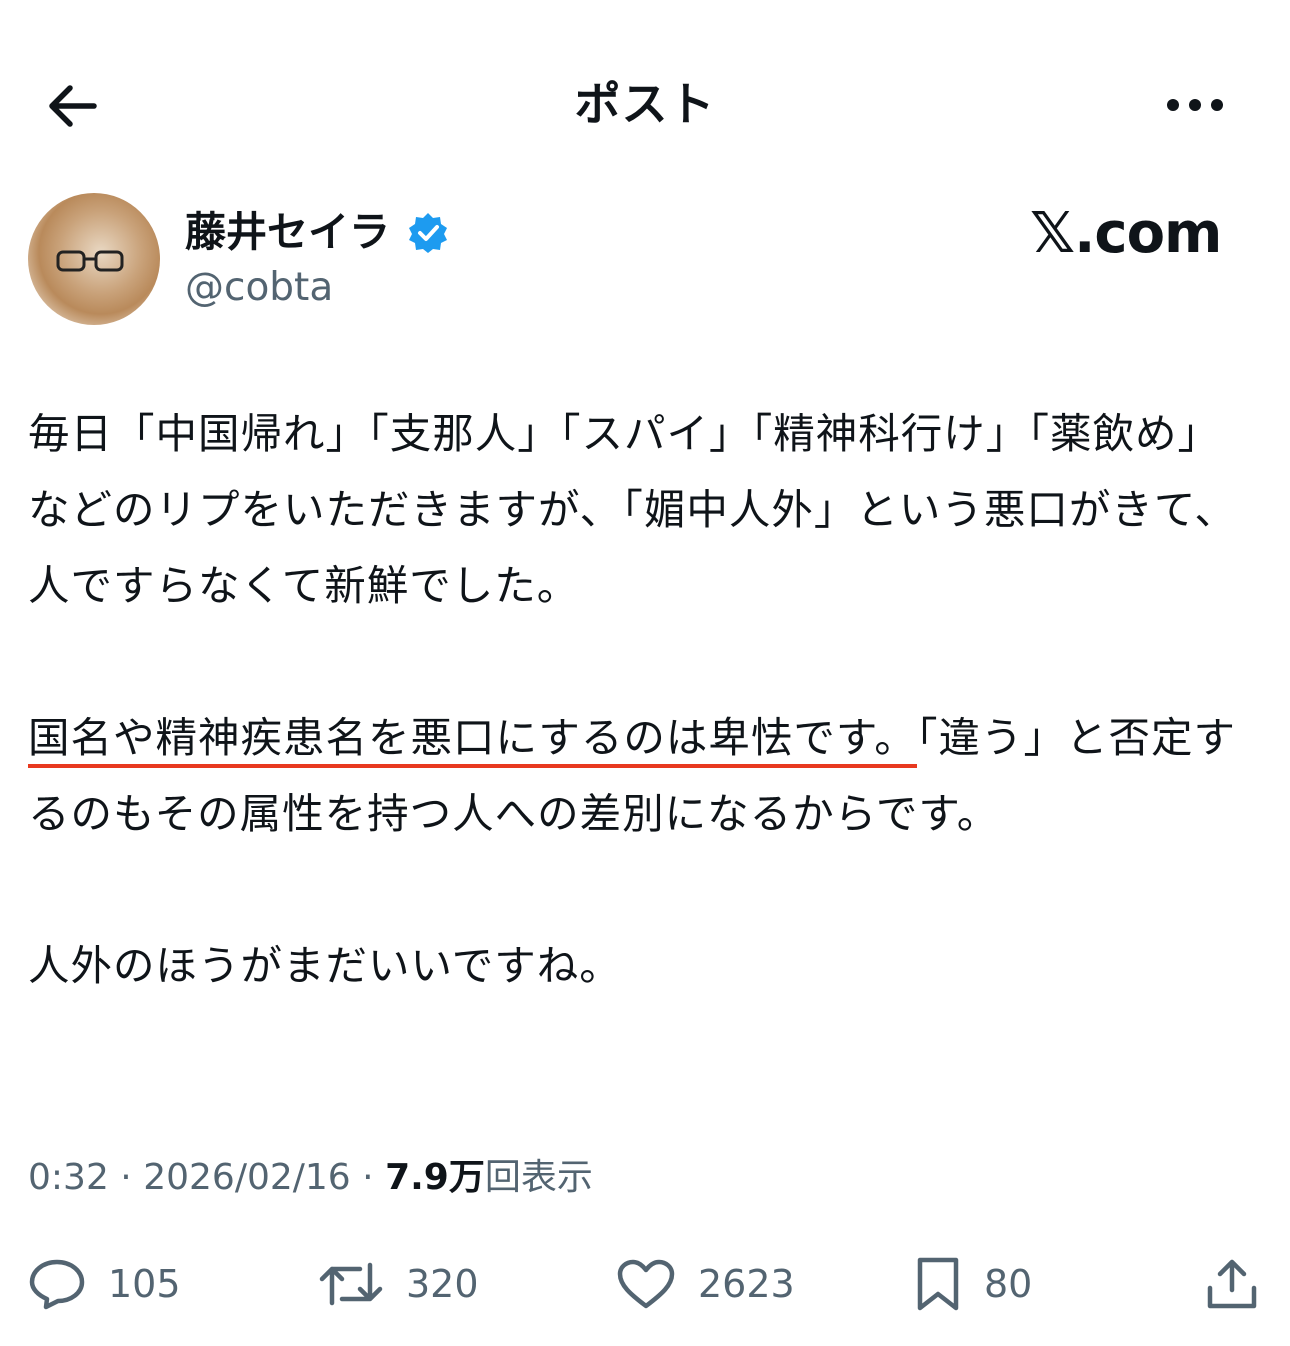  I want to click on repost-button: 320, so click(398, 1284).